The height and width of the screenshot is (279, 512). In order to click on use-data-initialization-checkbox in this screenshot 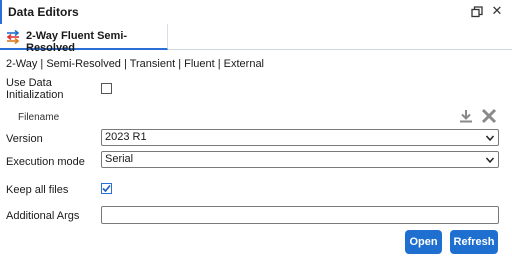, I will do `click(106, 88)`.